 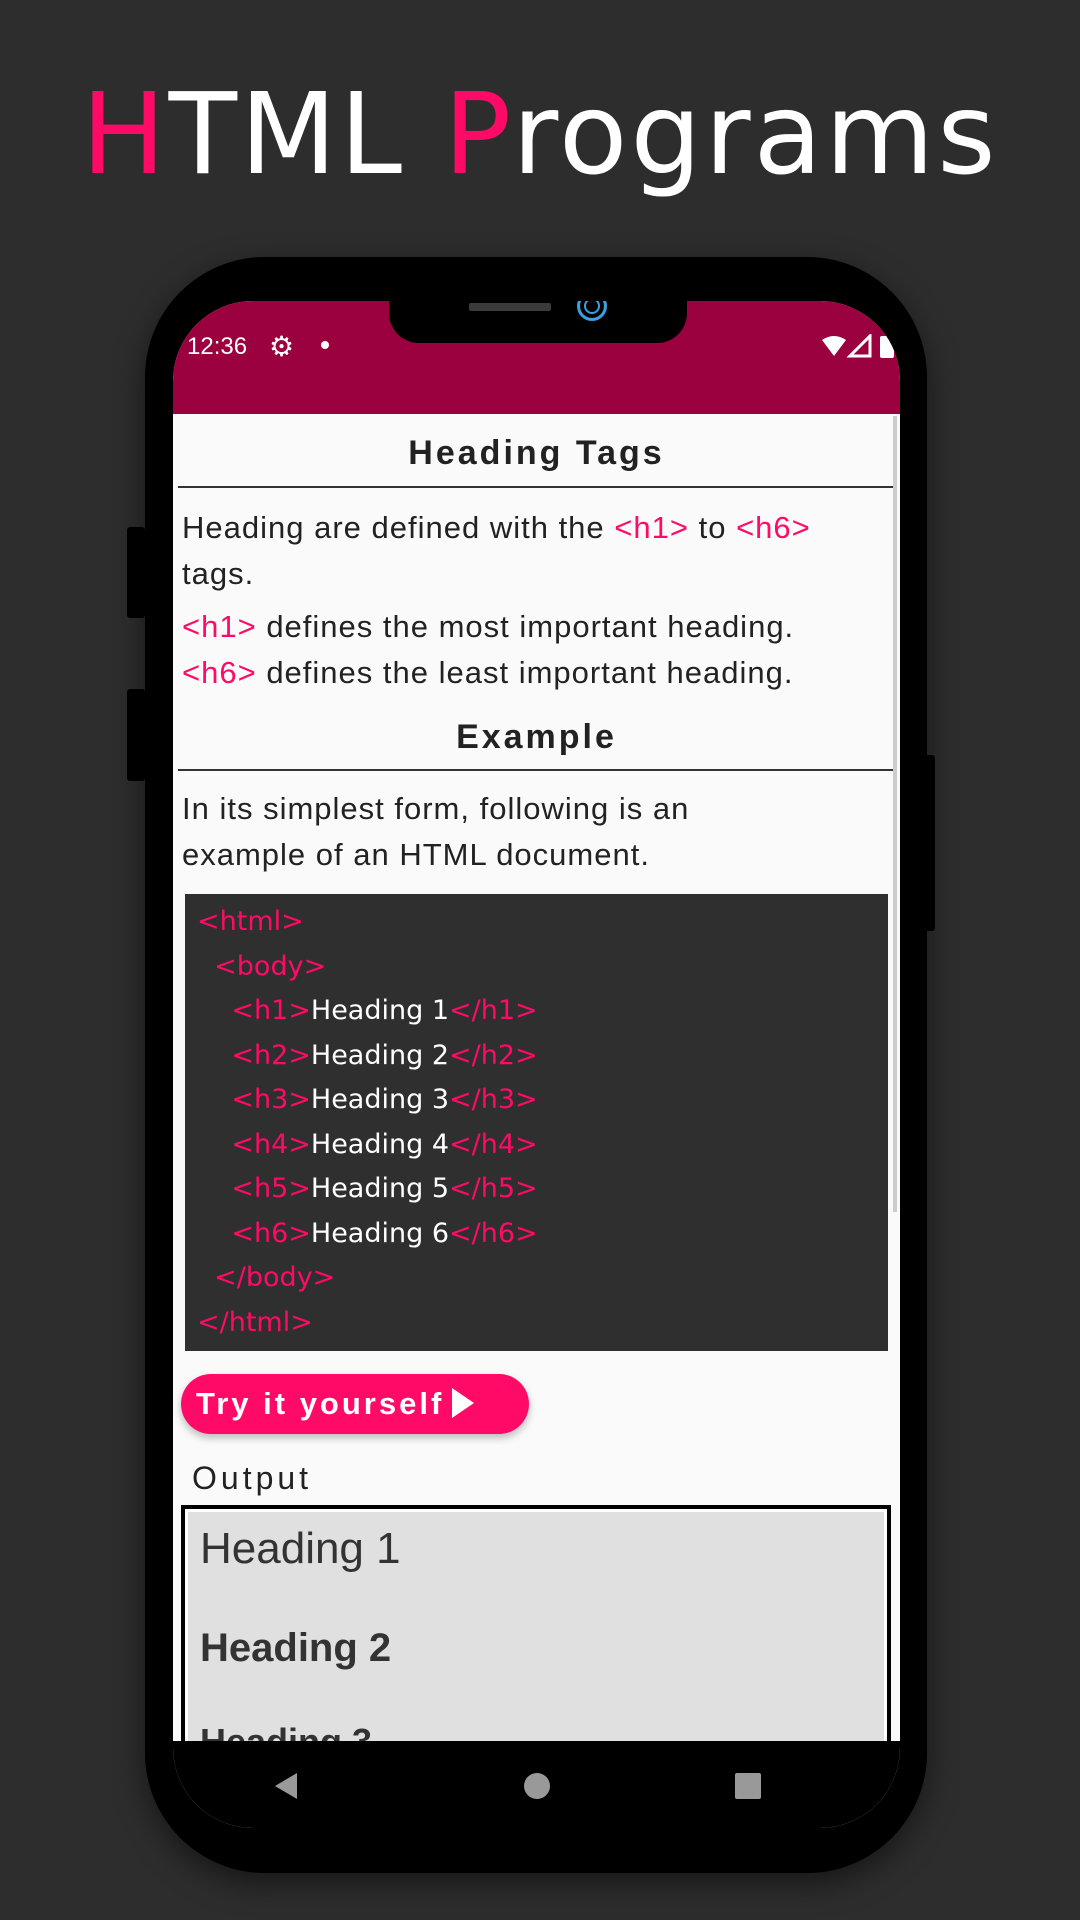 What do you see at coordinates (380, 1099) in the screenshot?
I see `code-text: Heading 3` at bounding box center [380, 1099].